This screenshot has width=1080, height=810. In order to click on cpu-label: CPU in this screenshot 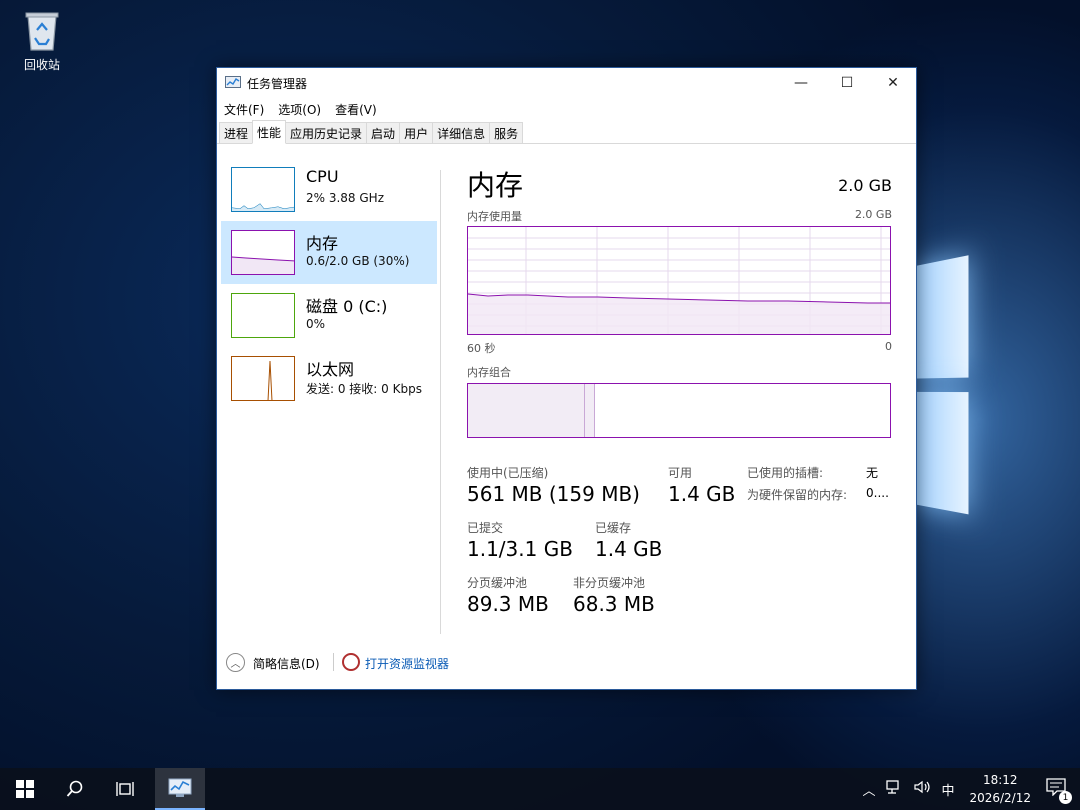, I will do `click(322, 176)`.